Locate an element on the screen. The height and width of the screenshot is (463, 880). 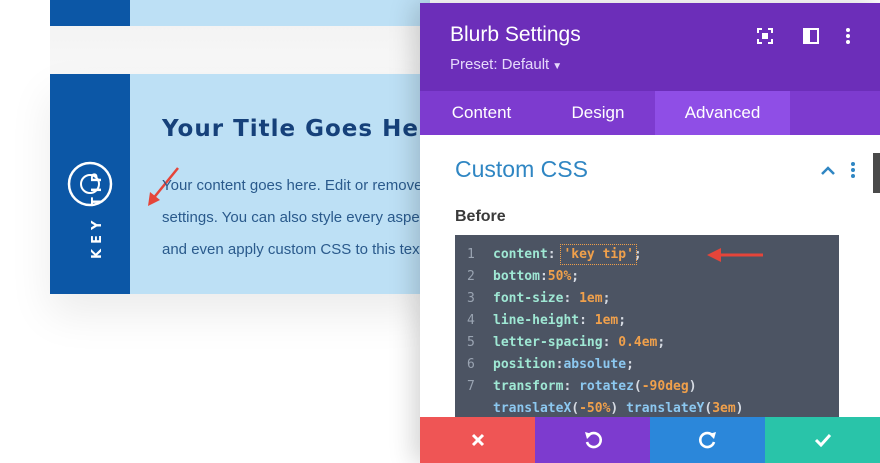
caret-down-icon: ▼ is located at coordinates (557, 66).